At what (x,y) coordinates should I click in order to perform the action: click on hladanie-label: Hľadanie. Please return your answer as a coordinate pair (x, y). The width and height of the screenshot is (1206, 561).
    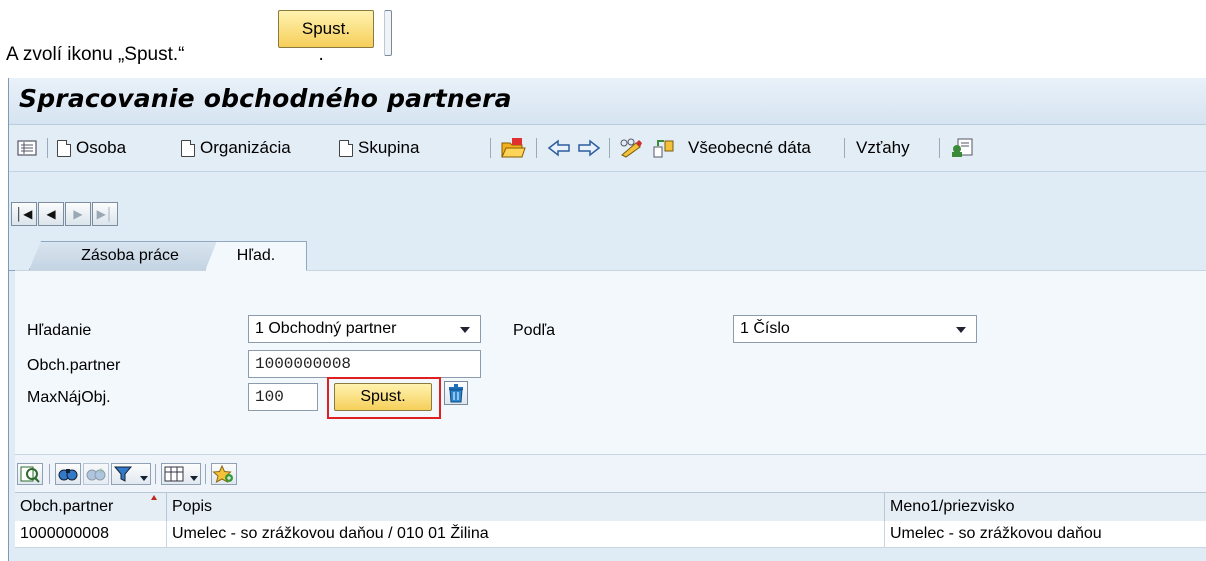
    Looking at the image, I should click on (59, 330).